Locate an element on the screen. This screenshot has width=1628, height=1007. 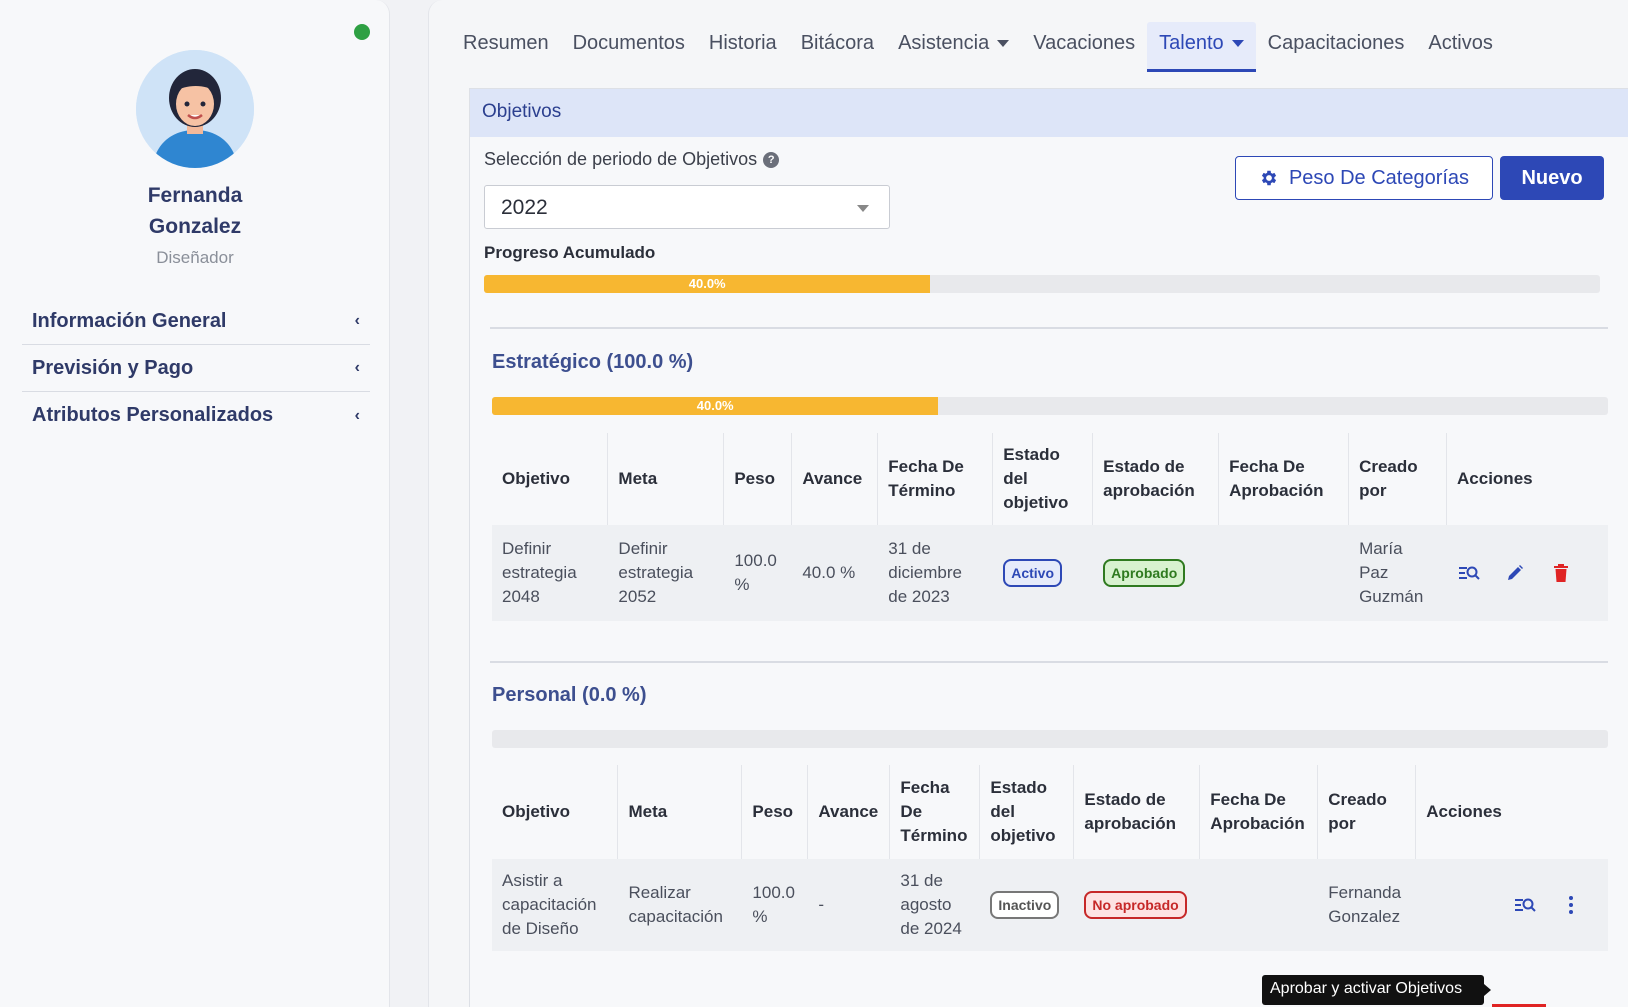
accumulated-progress-bar: 40.0% is located at coordinates (1042, 284).